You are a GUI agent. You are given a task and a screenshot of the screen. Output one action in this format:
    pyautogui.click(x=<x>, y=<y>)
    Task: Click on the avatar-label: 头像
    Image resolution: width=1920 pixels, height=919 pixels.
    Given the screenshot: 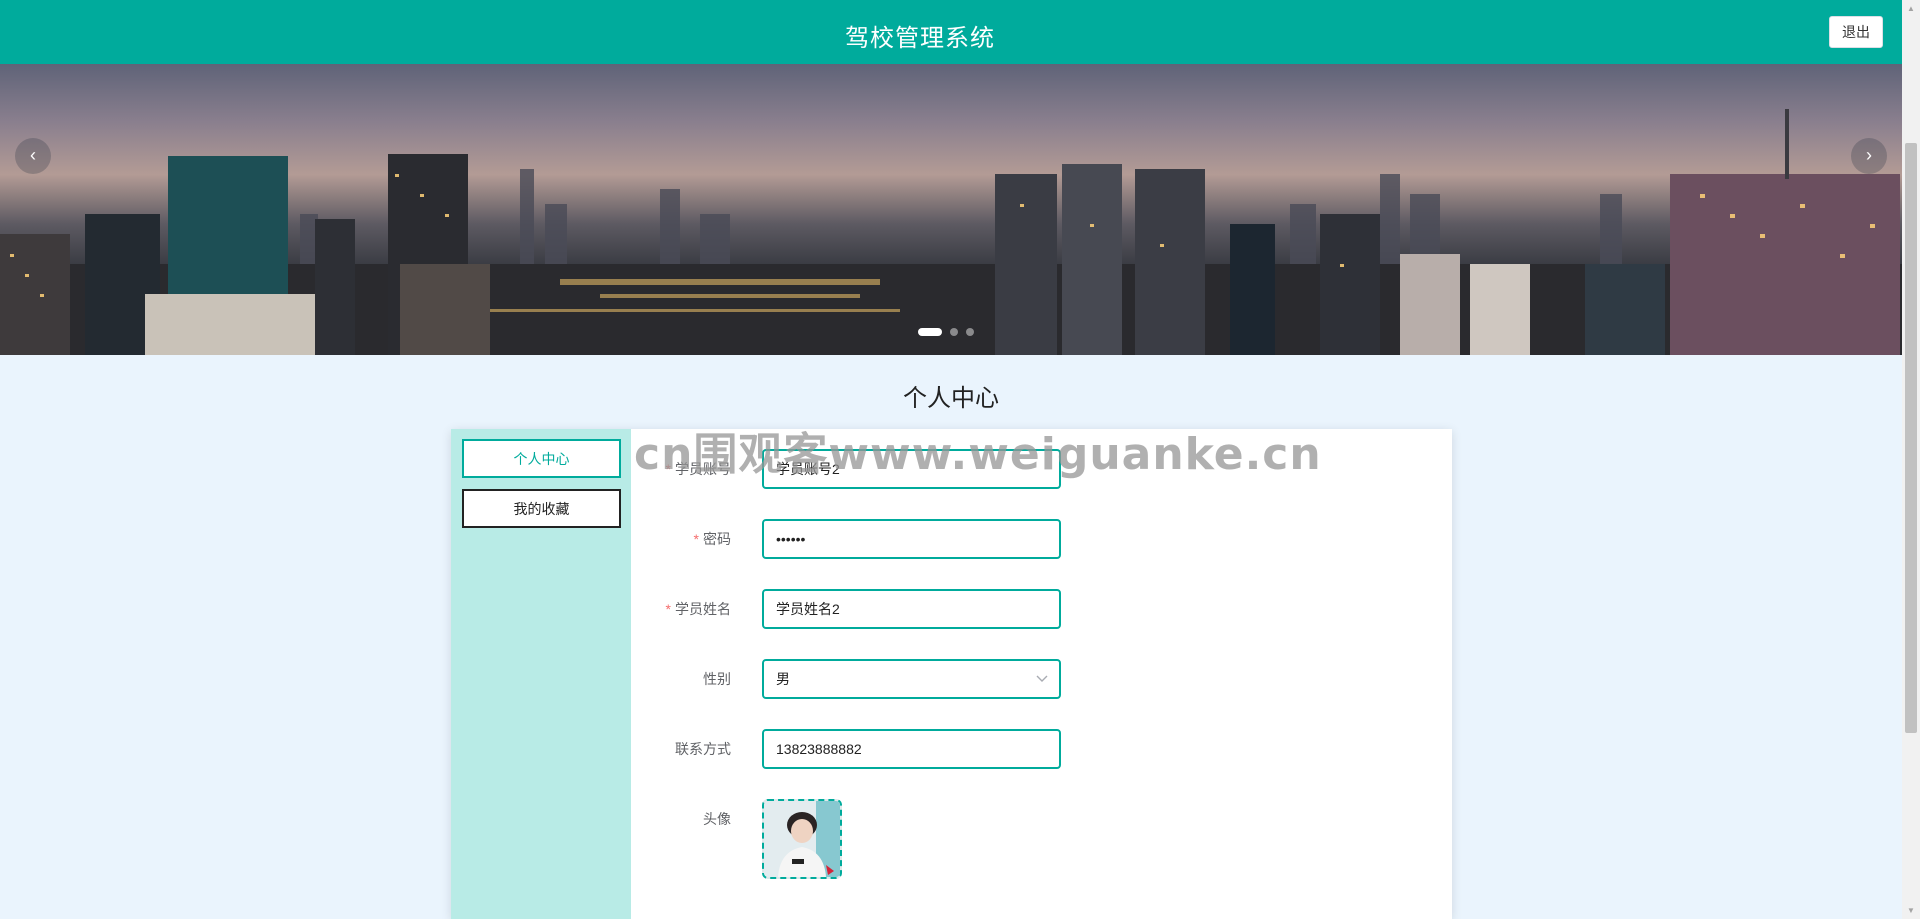 What is the action you would take?
    pyautogui.click(x=717, y=819)
    